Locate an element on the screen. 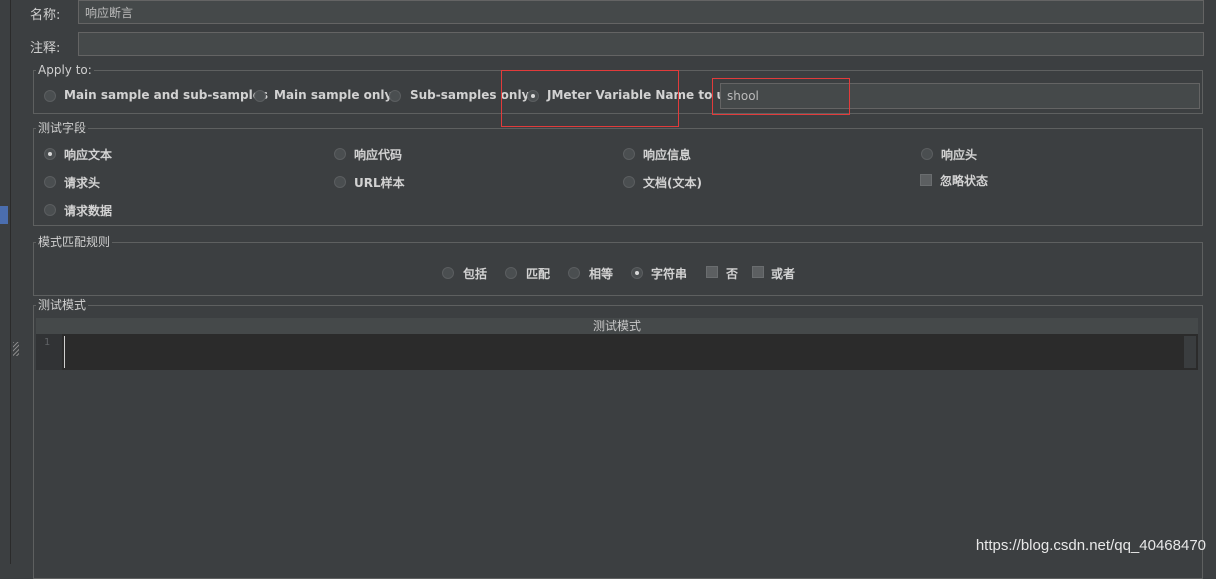 Image resolution: width=1216 pixels, height=579 pixels. field-response-code-label: 响应代码 is located at coordinates (378, 155).